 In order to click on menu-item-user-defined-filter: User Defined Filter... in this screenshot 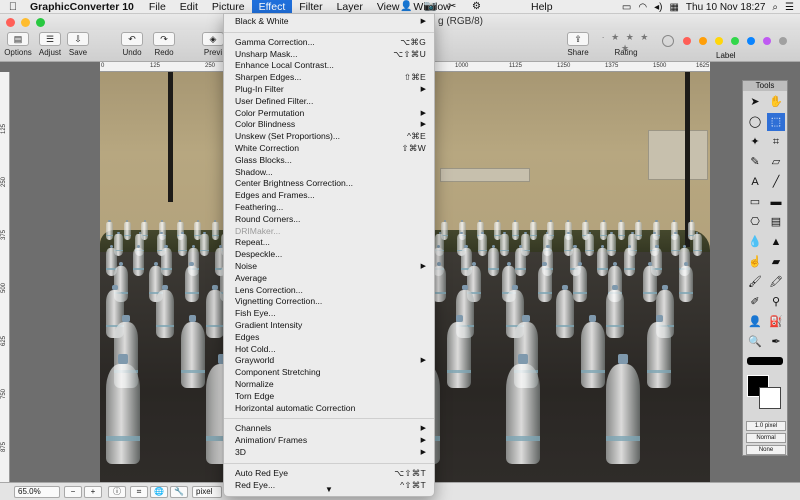, I will do `click(329, 102)`.